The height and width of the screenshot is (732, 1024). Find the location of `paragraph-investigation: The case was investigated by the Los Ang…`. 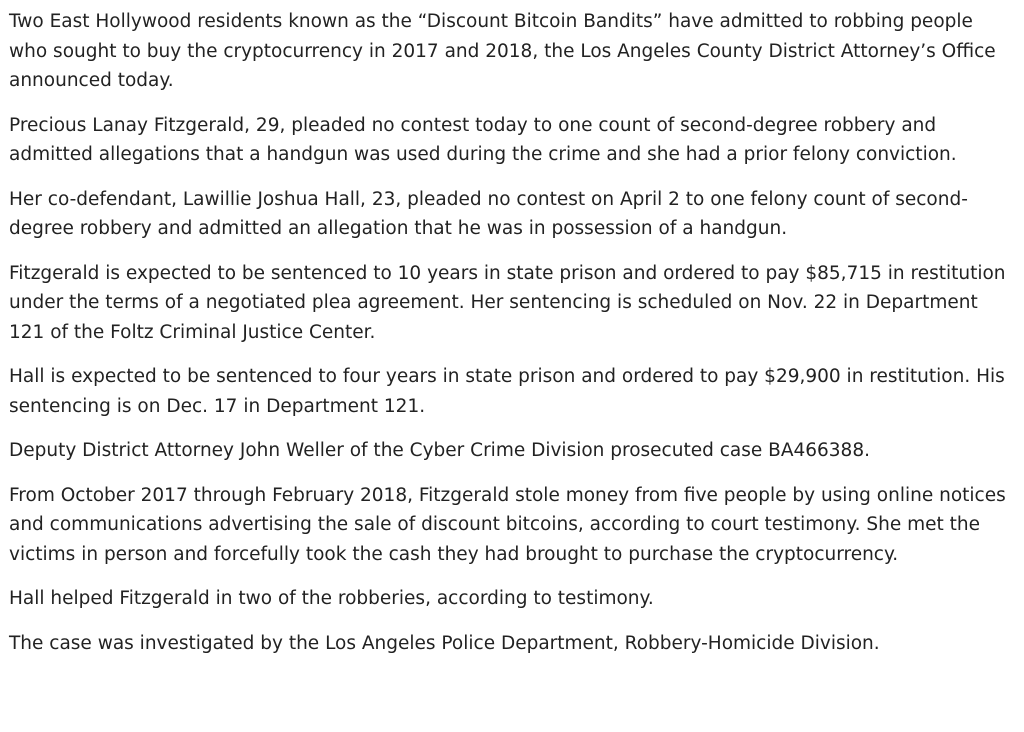

paragraph-investigation: The case was investigated by the Los Ang… is located at coordinates (444, 643).